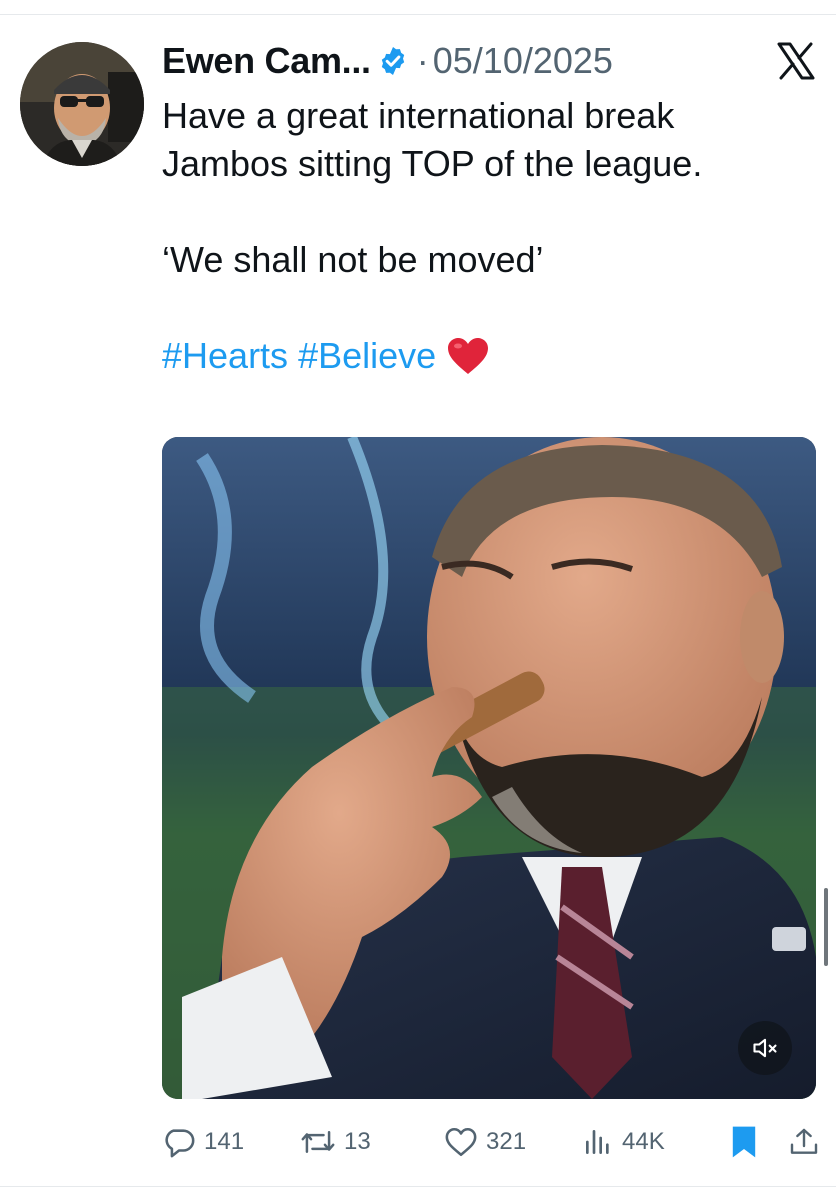 This screenshot has height=1200, width=836. I want to click on post-date: 05/10/2025, so click(523, 61).